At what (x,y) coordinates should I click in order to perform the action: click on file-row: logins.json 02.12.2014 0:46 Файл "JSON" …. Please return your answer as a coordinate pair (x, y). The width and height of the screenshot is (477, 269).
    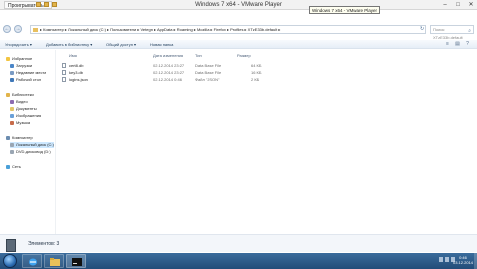
    Looking at the image, I should click on (175, 79).